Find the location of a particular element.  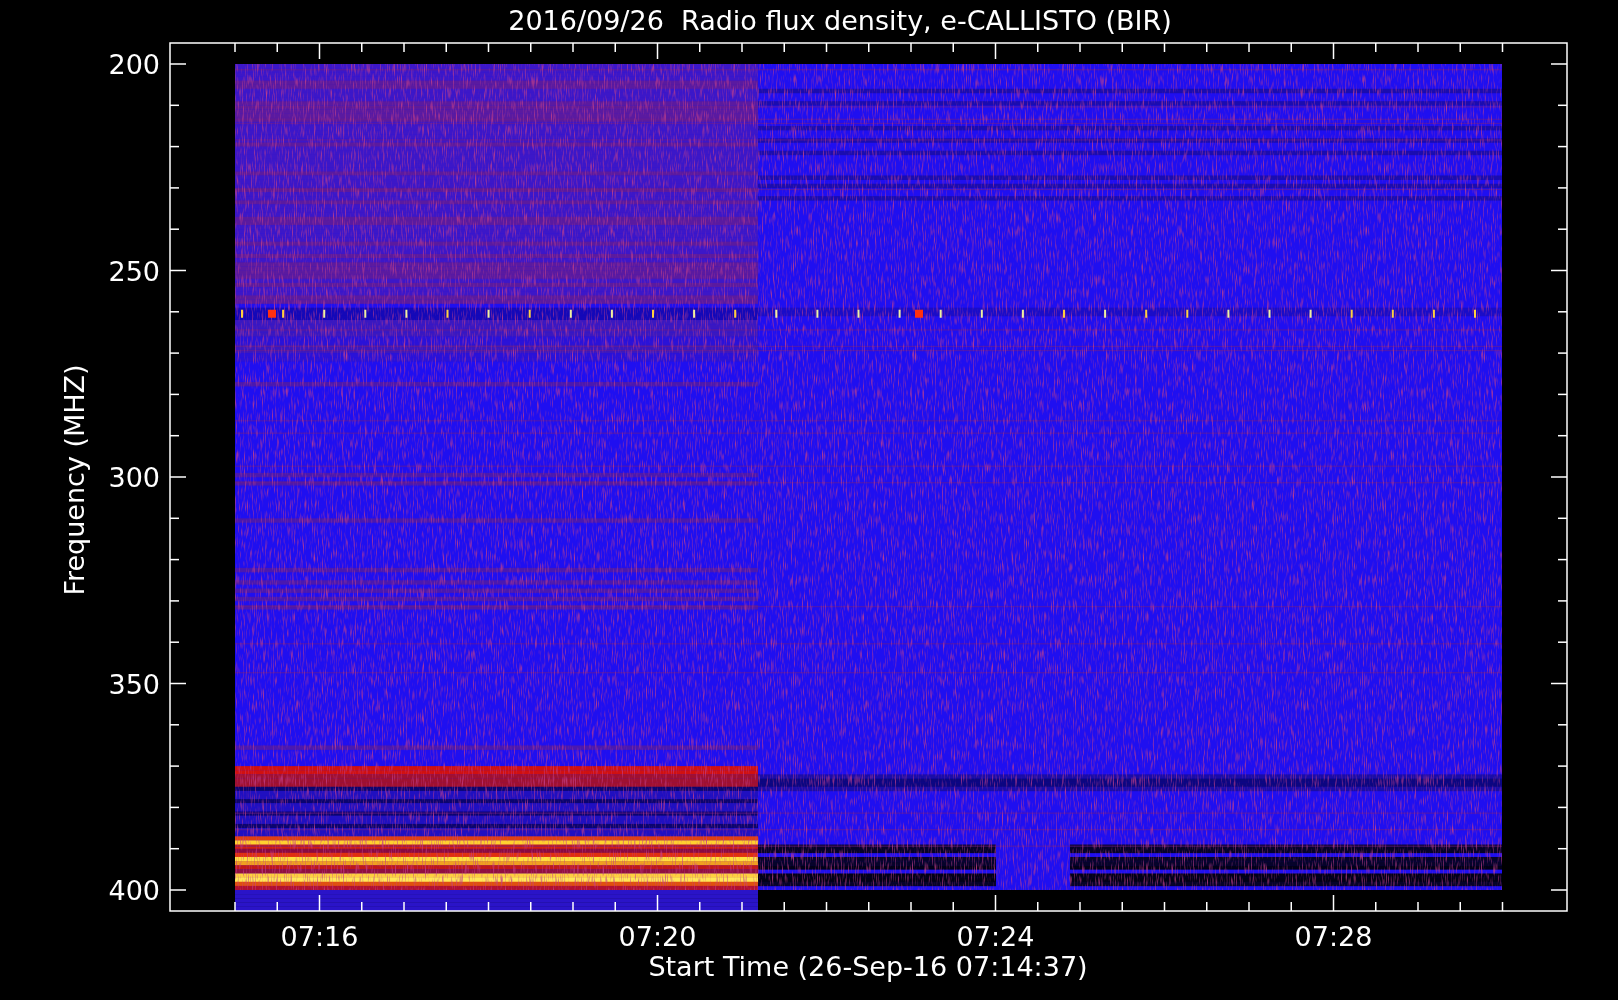

x-tick-label: 07:16 is located at coordinates (319, 936).